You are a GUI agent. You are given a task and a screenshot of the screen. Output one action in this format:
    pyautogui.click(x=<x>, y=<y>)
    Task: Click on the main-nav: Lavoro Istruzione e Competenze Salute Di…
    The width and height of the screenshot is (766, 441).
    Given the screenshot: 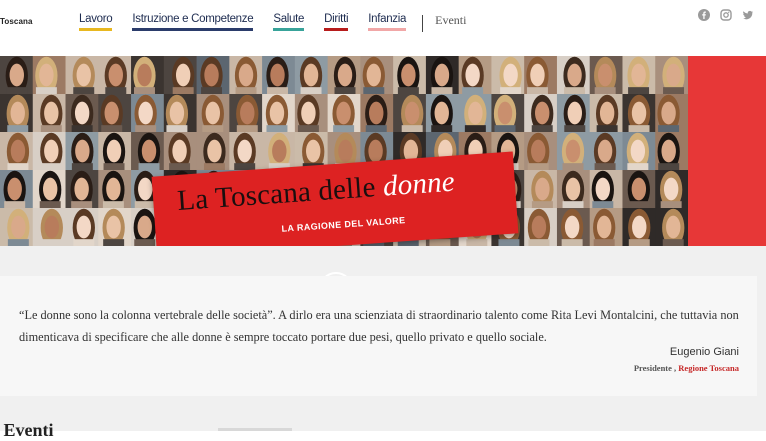 What is the action you would take?
    pyautogui.click(x=272, y=22)
    